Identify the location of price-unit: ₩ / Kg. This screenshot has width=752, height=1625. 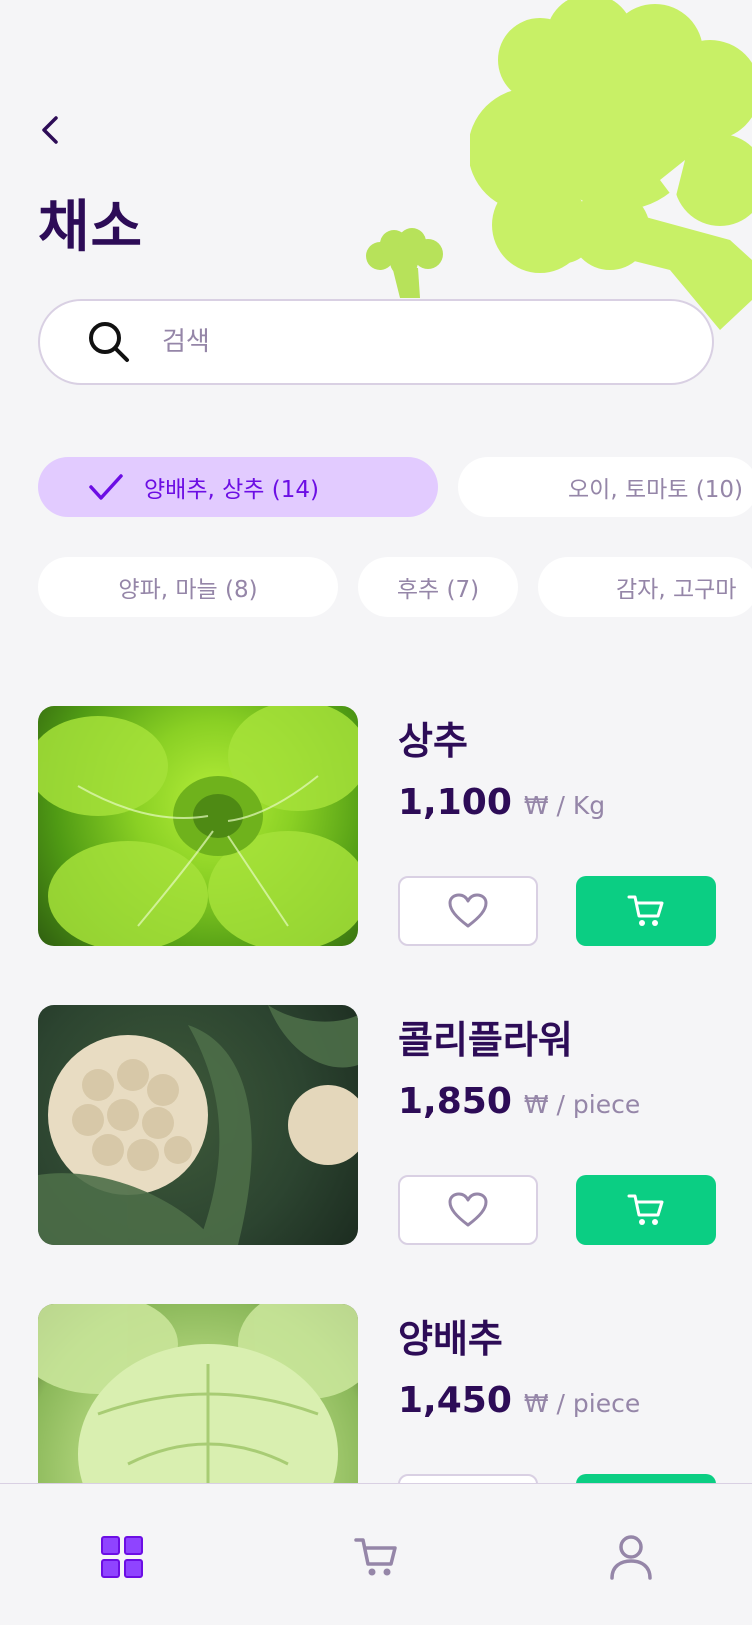
(564, 805).